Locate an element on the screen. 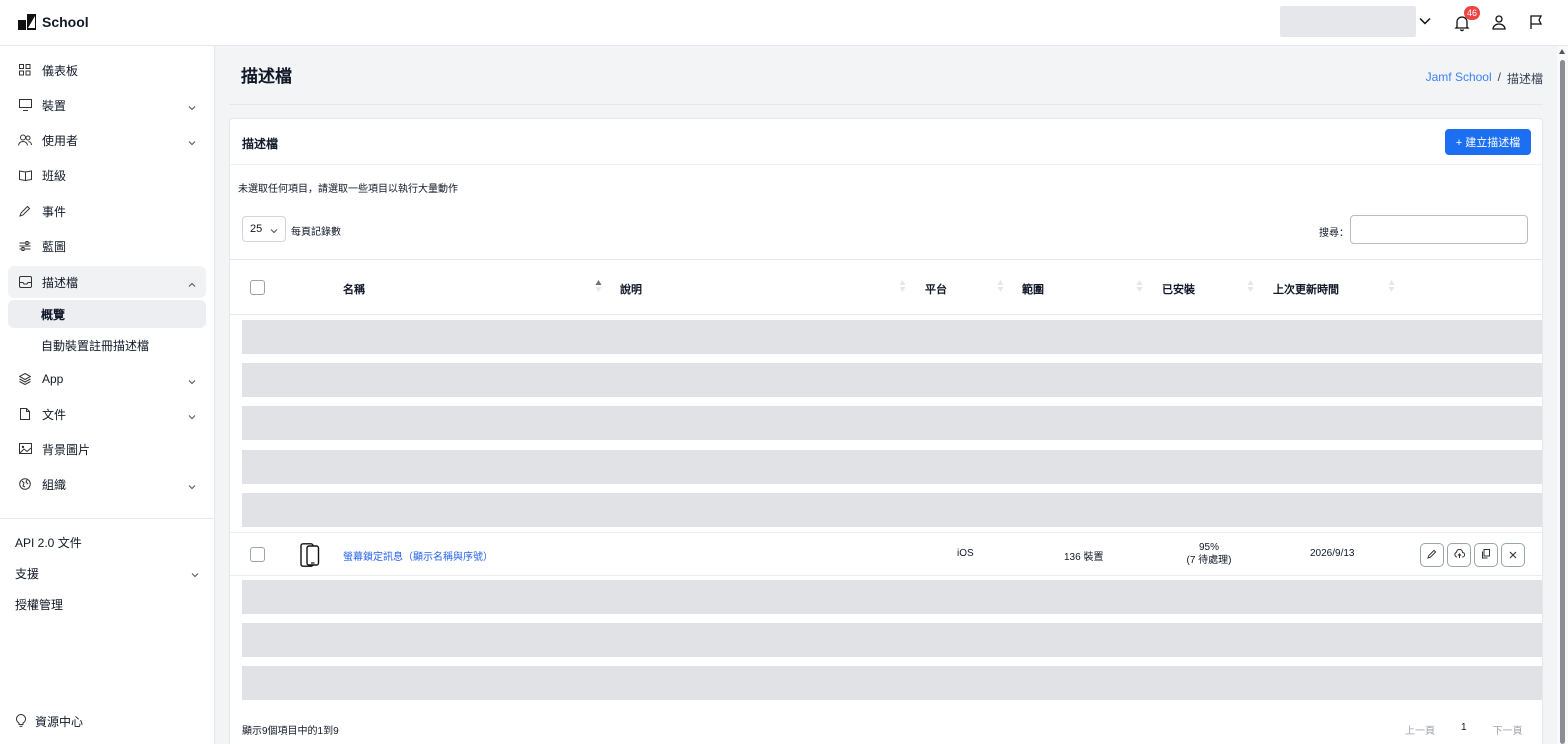  title-divider is located at coordinates (886, 104).